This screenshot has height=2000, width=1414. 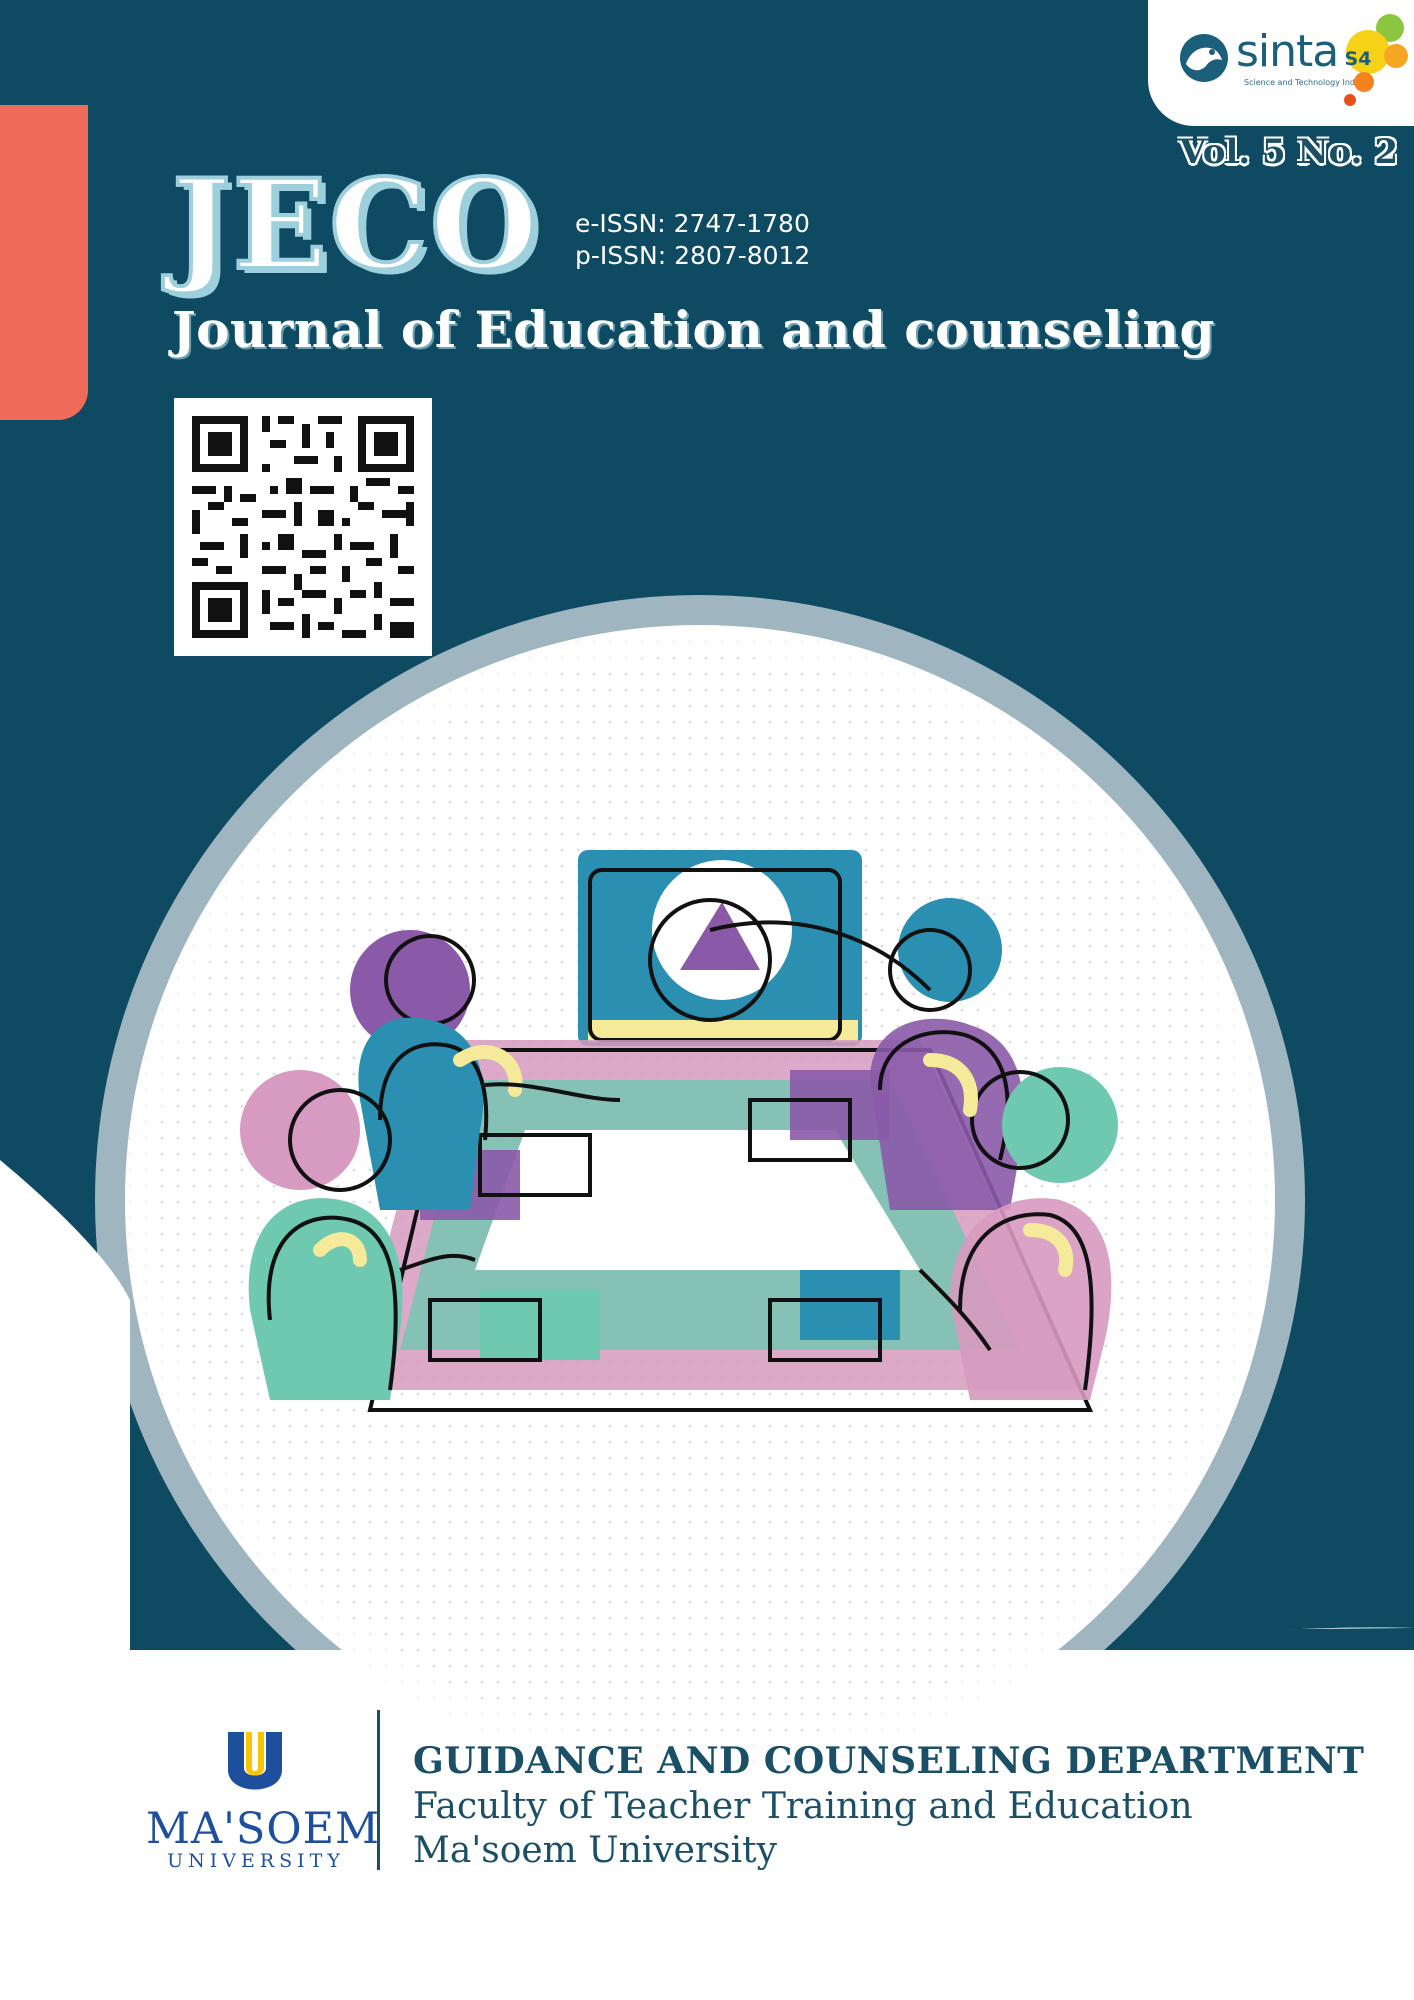 I want to click on masoem-logo-icon, so click(x=255, y=1761).